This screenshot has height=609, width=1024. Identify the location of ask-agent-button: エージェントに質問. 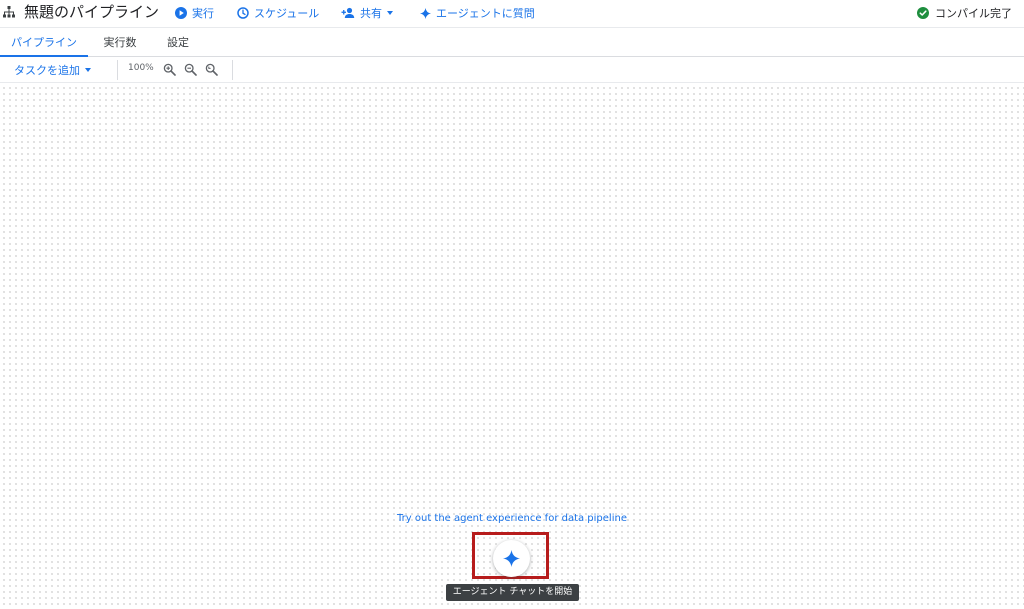
(477, 13).